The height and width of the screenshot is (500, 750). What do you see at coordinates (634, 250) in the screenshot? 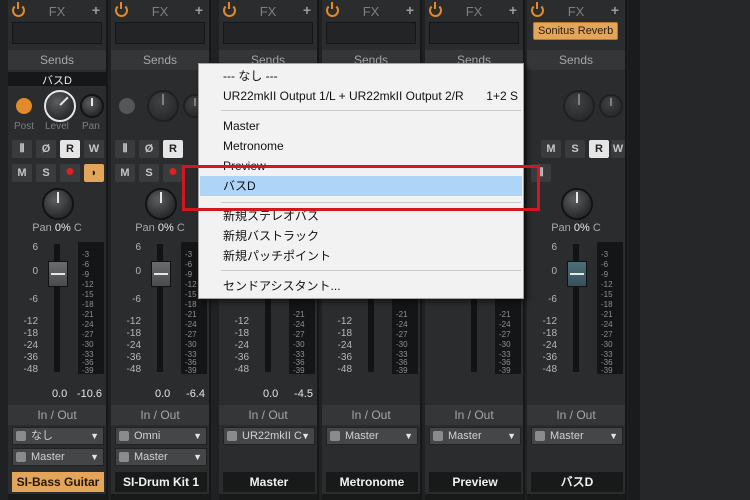
I see `vertical-scrollbar` at bounding box center [634, 250].